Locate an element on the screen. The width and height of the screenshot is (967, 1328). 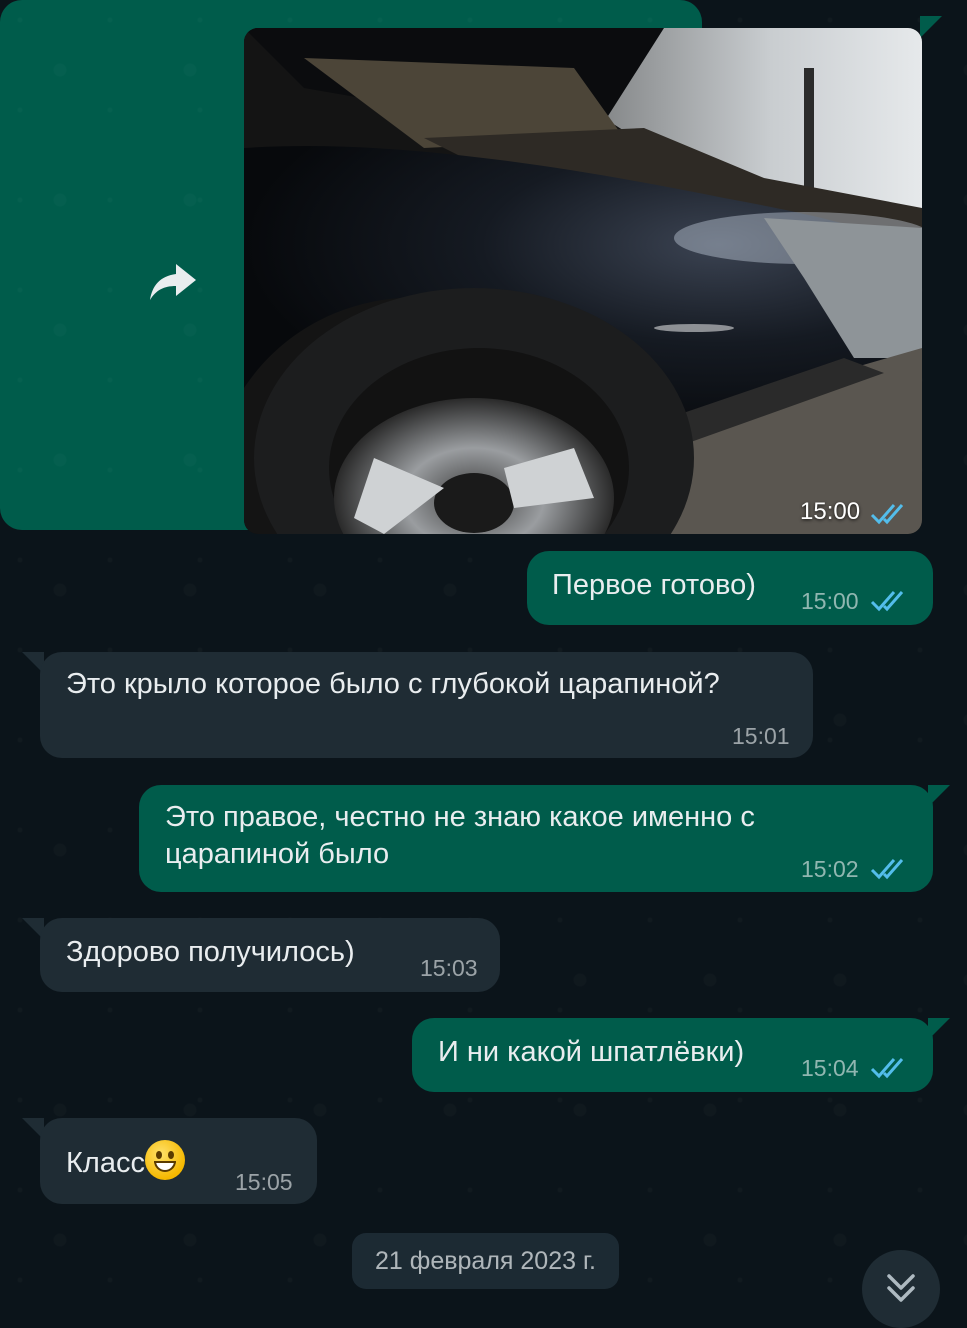
forward-button is located at coordinates (172, 281).